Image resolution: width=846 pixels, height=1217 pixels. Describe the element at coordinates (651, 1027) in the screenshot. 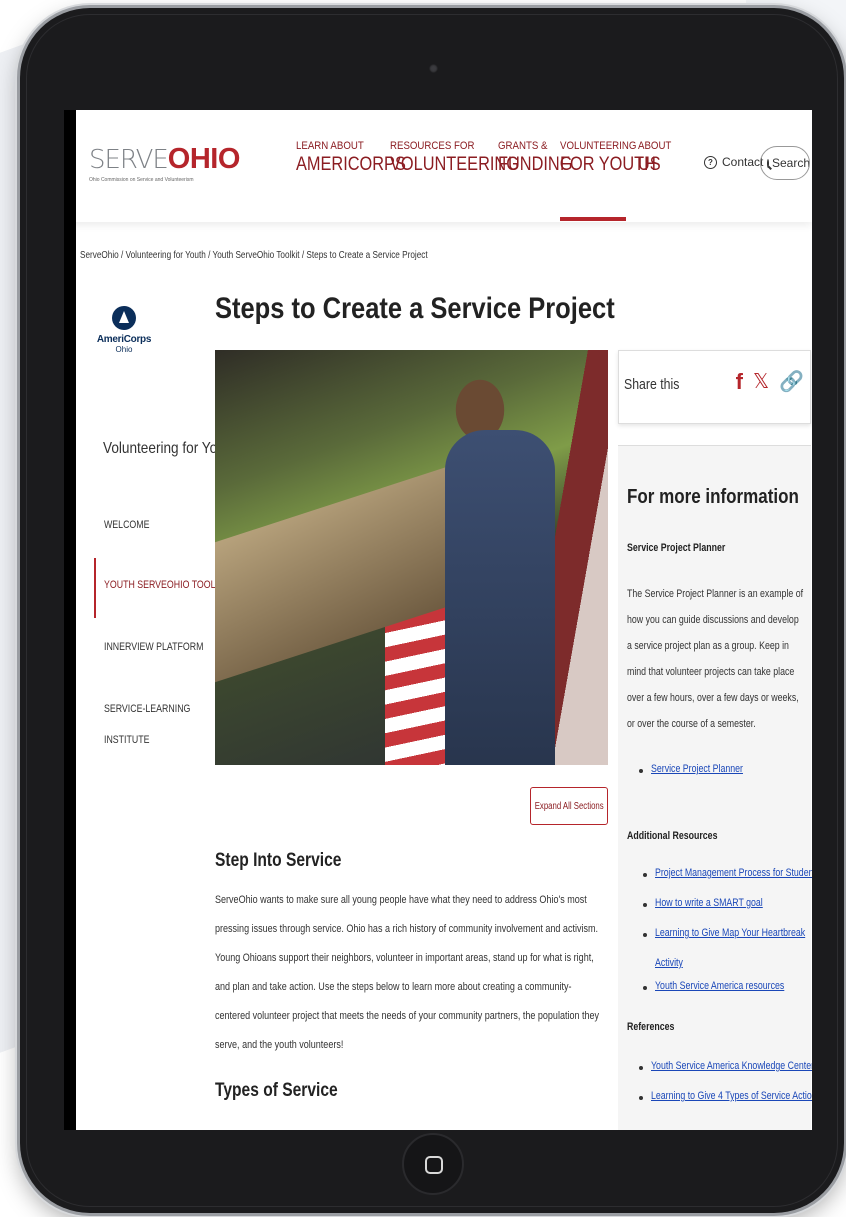

I see `references-title: References` at that location.